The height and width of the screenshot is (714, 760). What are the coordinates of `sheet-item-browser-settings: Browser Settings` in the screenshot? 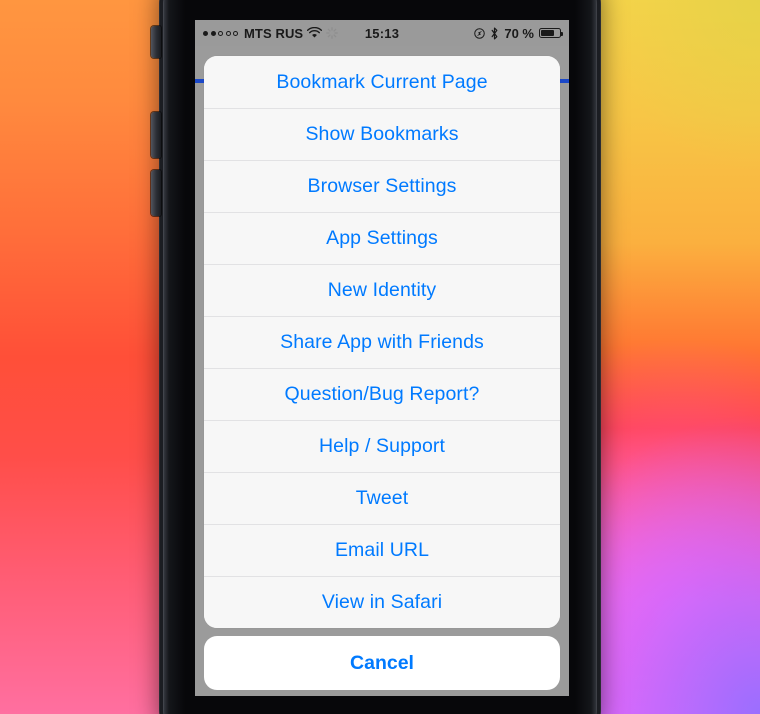 It's located at (382, 186).